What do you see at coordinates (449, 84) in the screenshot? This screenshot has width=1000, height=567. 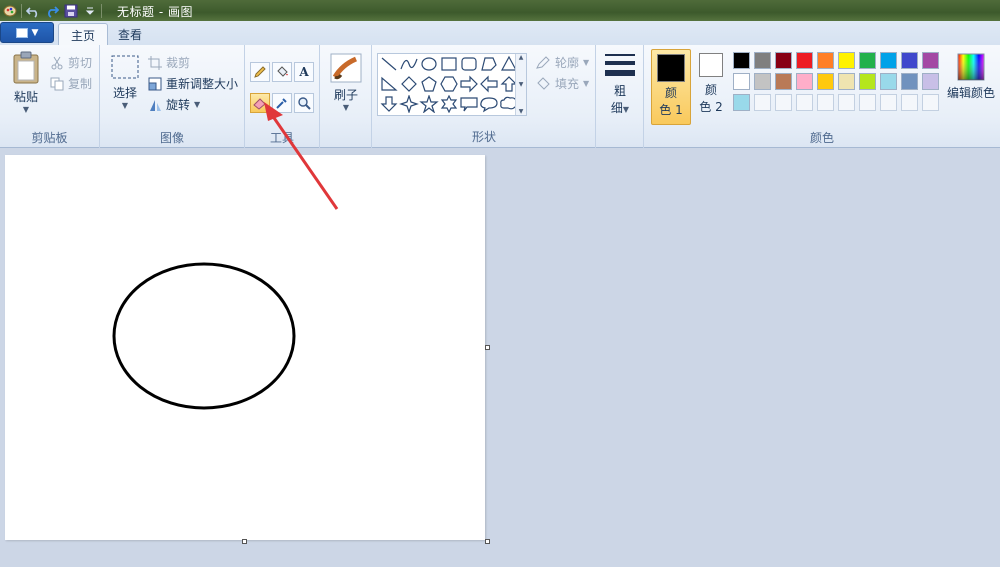 I see `hexagon-shape` at bounding box center [449, 84].